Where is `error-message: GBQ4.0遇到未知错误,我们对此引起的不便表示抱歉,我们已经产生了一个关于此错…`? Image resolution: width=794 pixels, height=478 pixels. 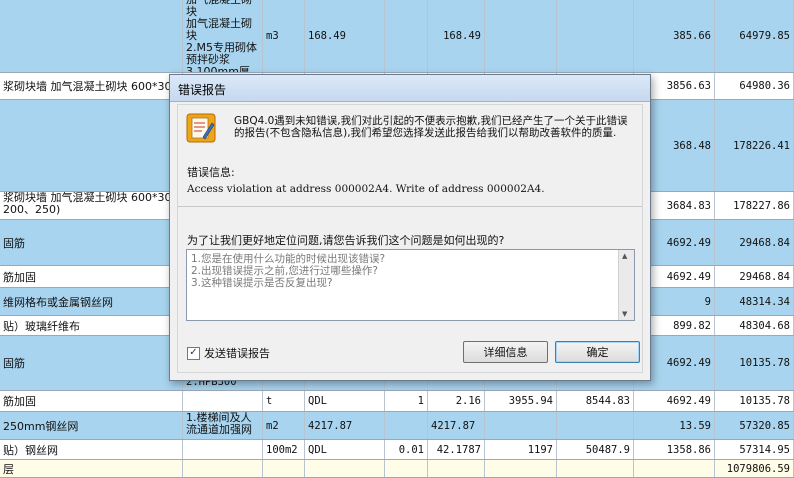 error-message: GBQ4.0遇到未知错误,我们对此引起的不便表示抱歉,我们已经产生了一个关于此错… is located at coordinates (431, 127).